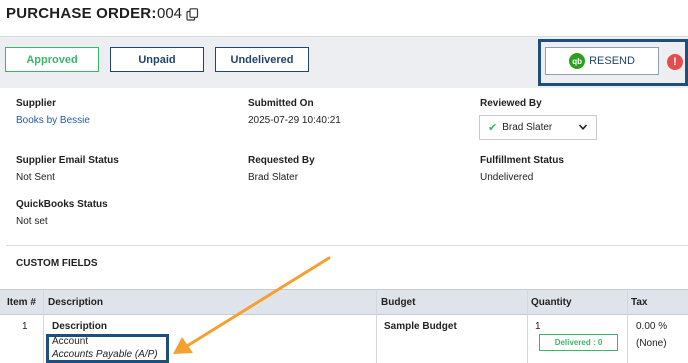 This screenshot has width=688, height=363. Describe the element at coordinates (538, 326) in the screenshot. I see `quantity-value: 1` at that location.